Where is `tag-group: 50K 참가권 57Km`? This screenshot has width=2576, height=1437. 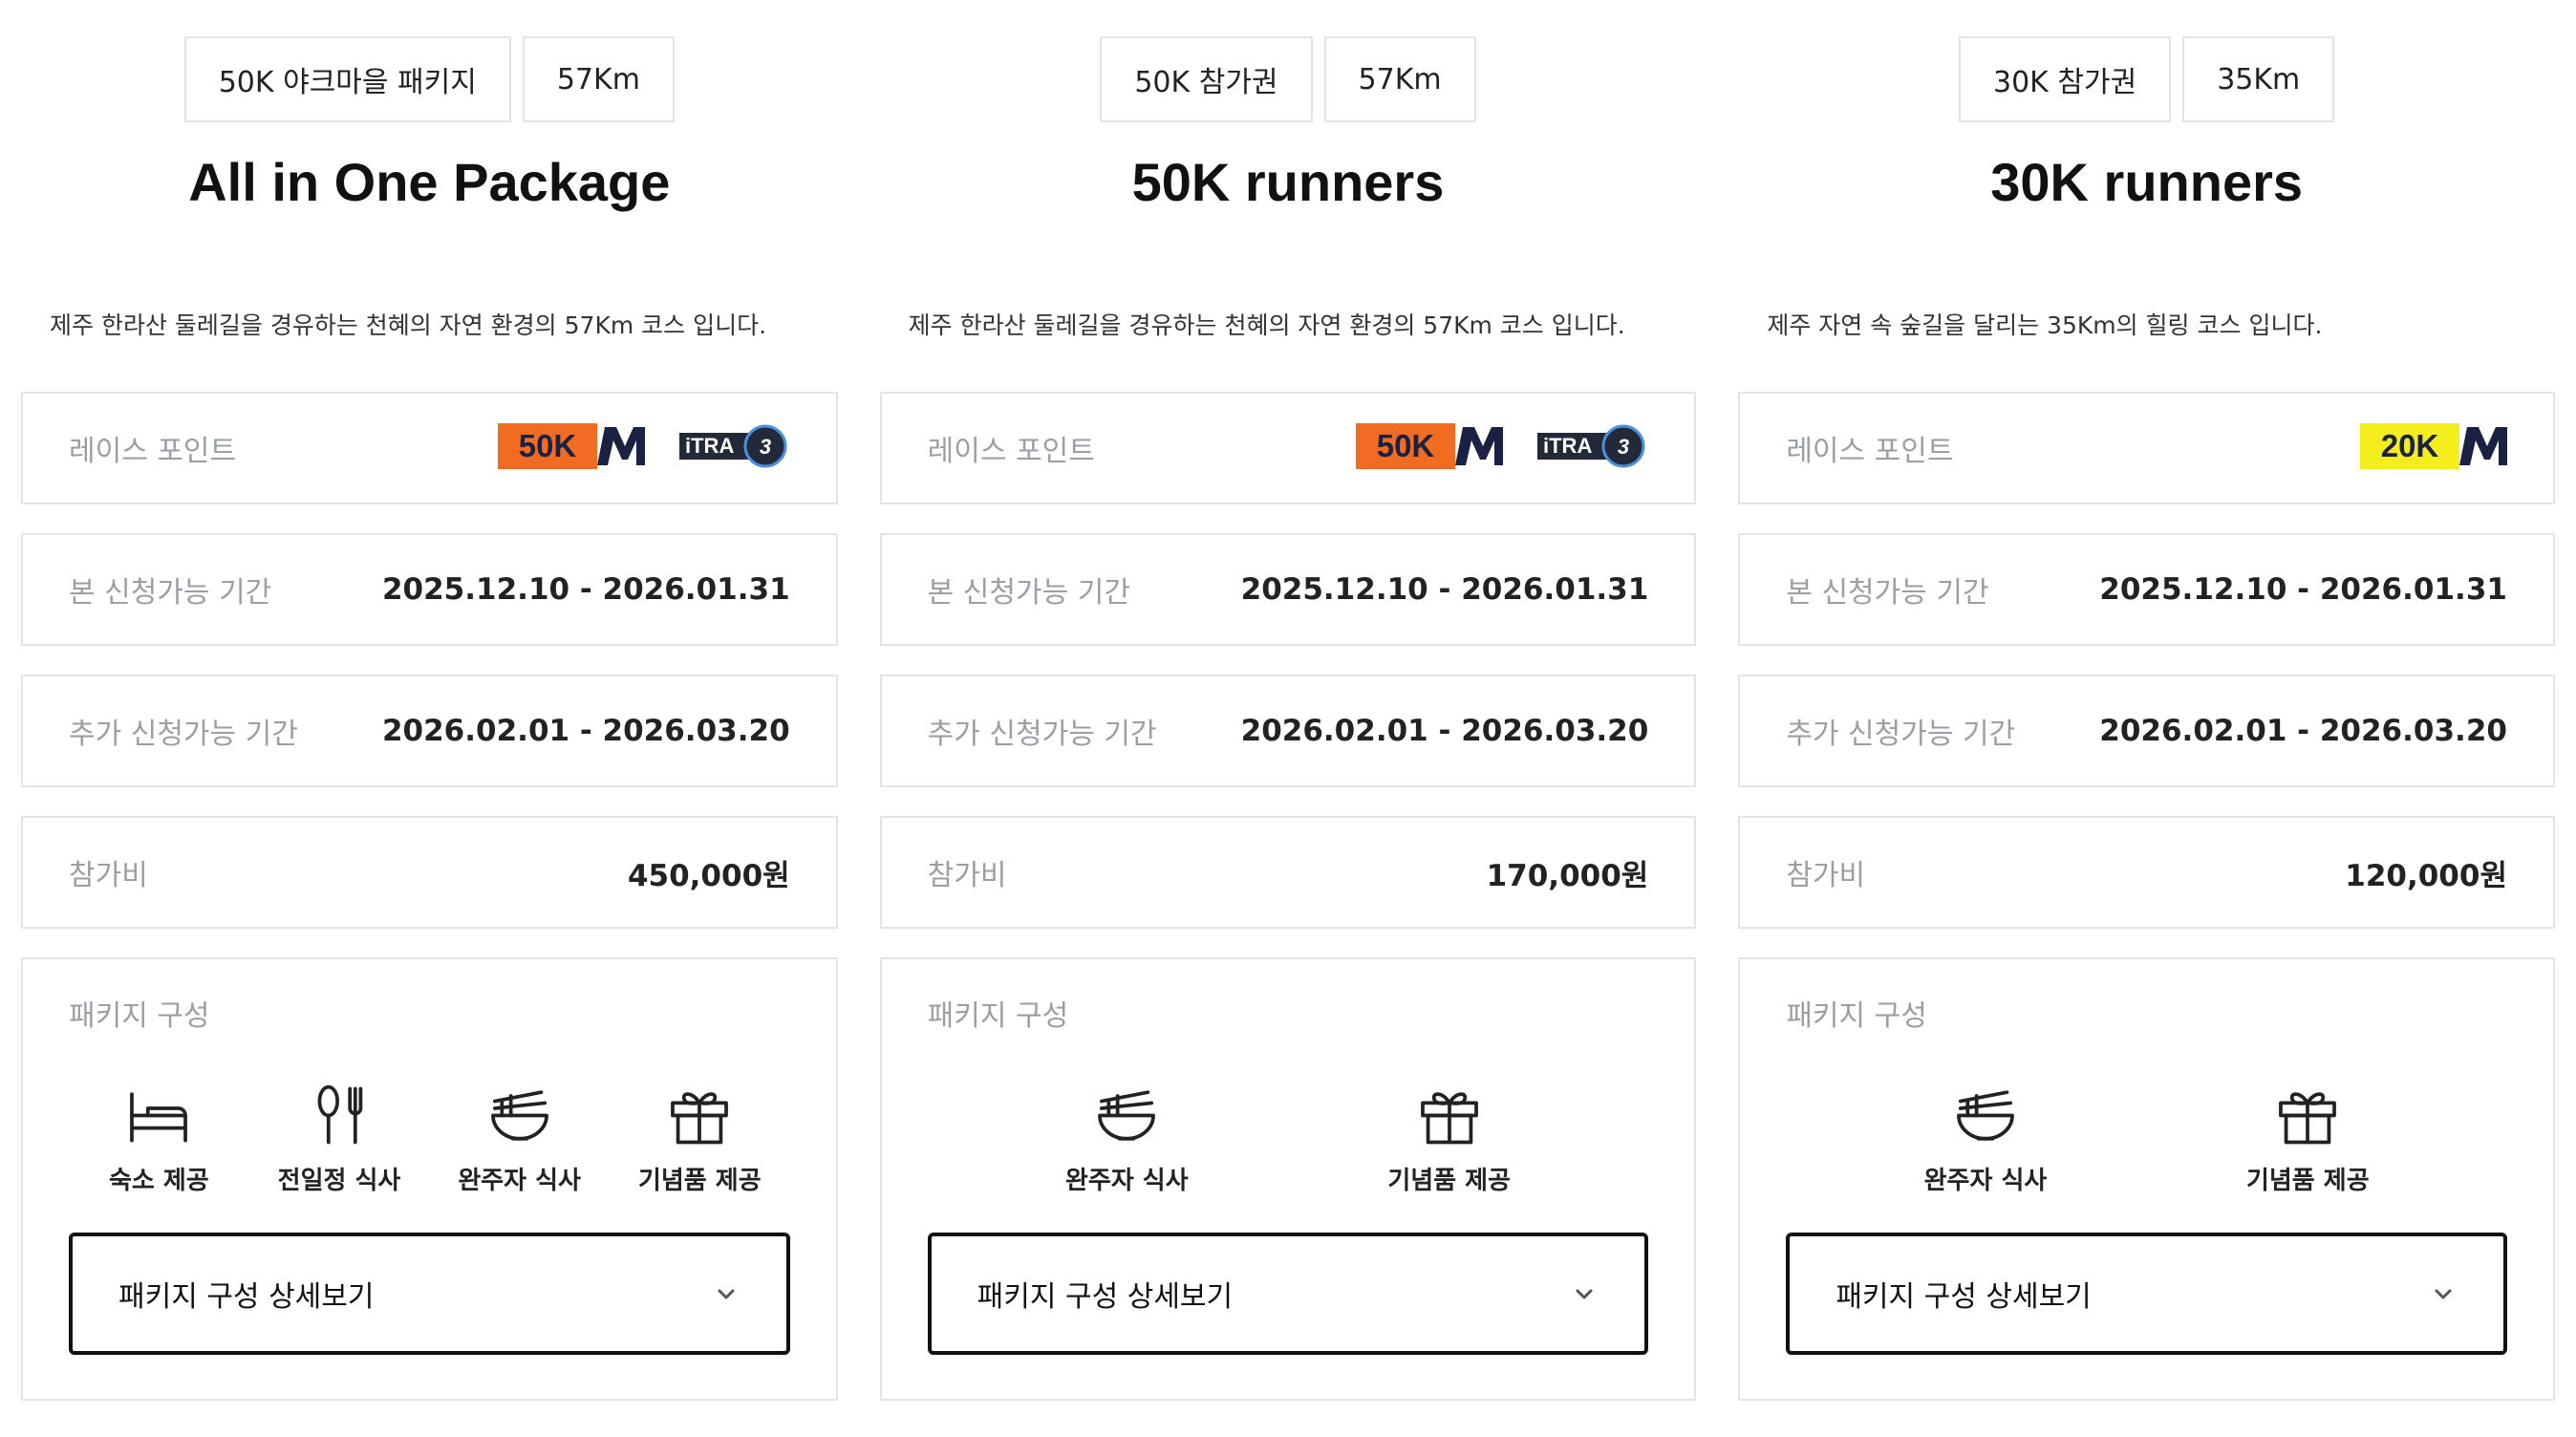 tag-group: 50K 참가권 57Km is located at coordinates (1288, 63).